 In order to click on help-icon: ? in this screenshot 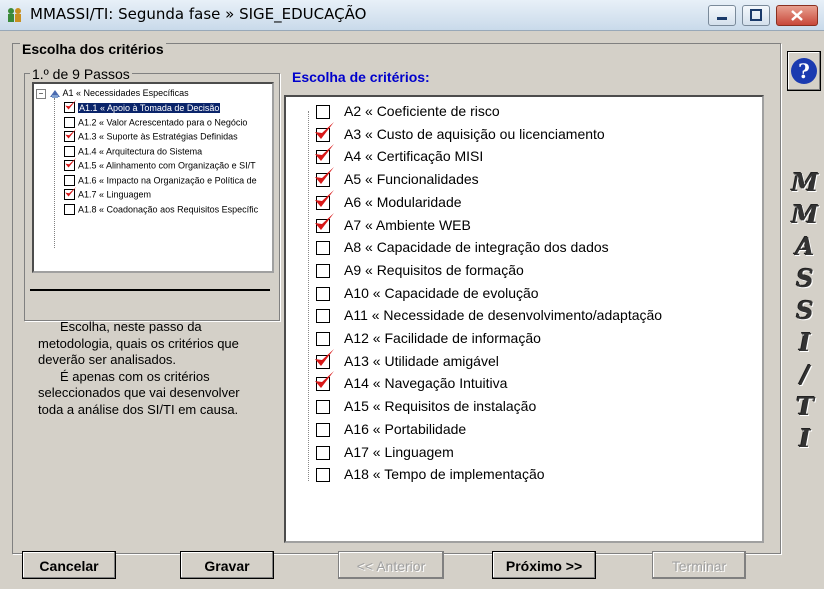, I will do `click(804, 71)`.